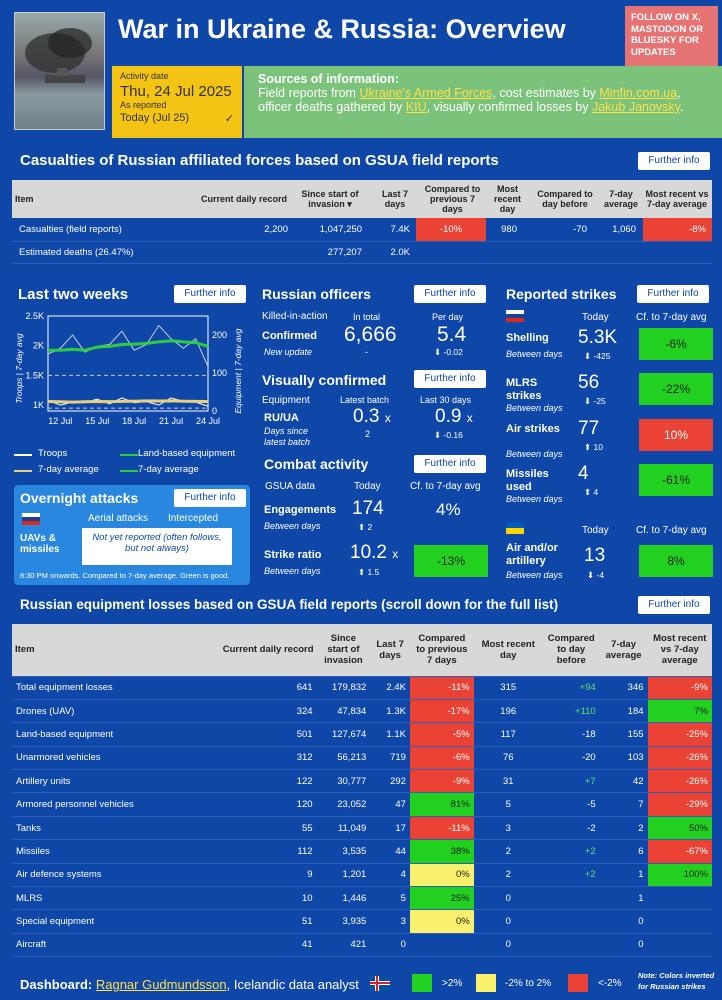  What do you see at coordinates (450, 464) in the screenshot?
I see `combat-further-info-button: Further info` at bounding box center [450, 464].